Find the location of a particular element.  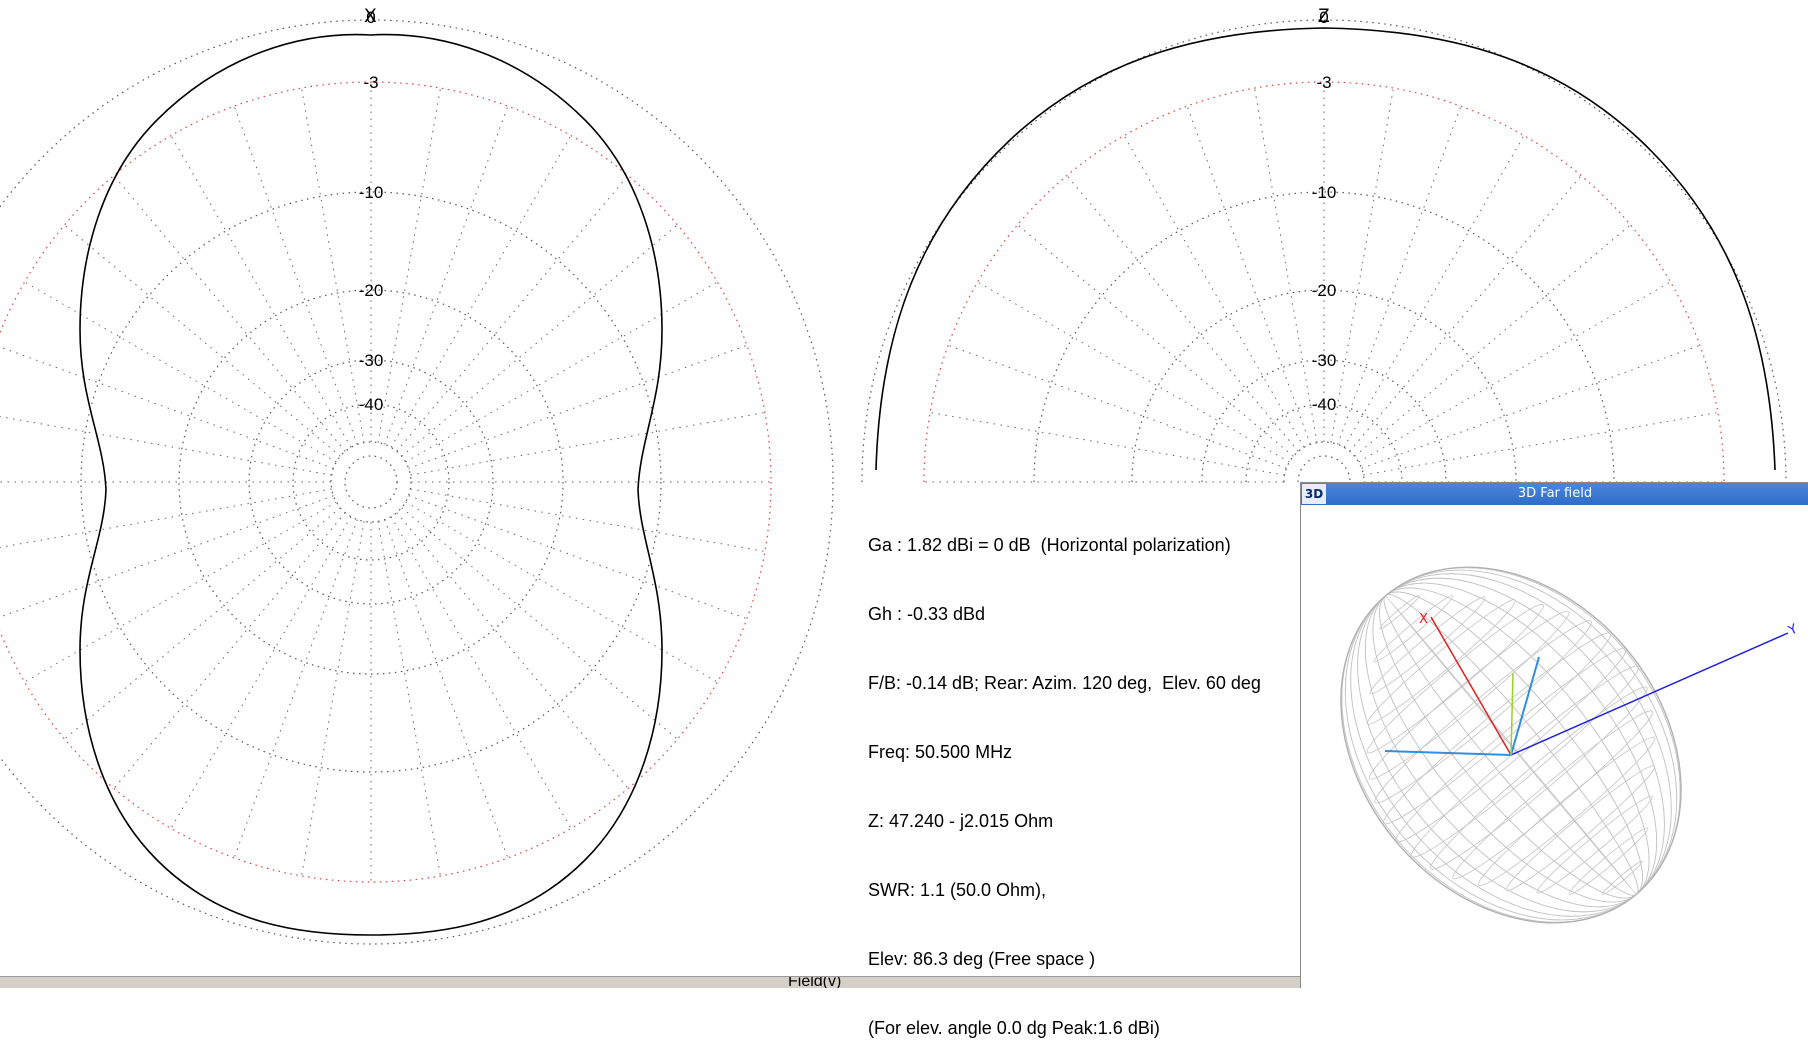

far-field-mesh is located at coordinates (1511, 745).